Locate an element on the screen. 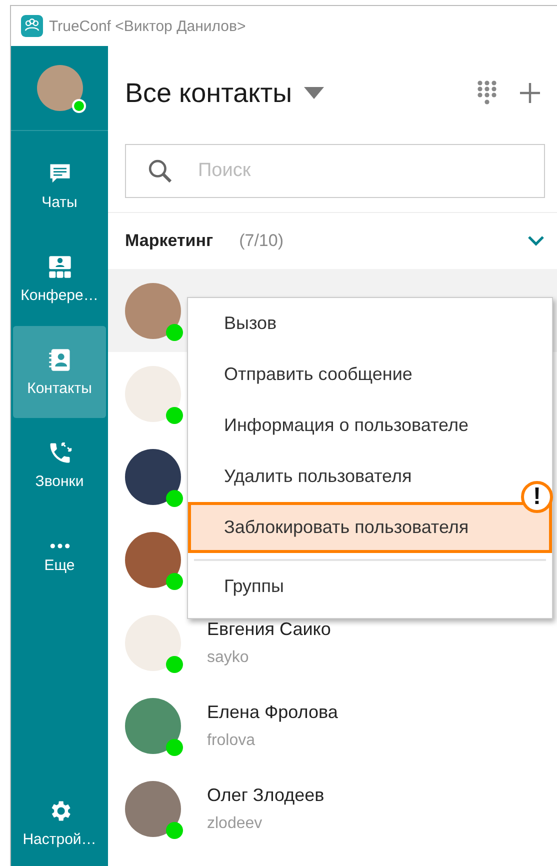 This screenshot has width=557, height=866. contact-login: sayko is located at coordinates (228, 657).